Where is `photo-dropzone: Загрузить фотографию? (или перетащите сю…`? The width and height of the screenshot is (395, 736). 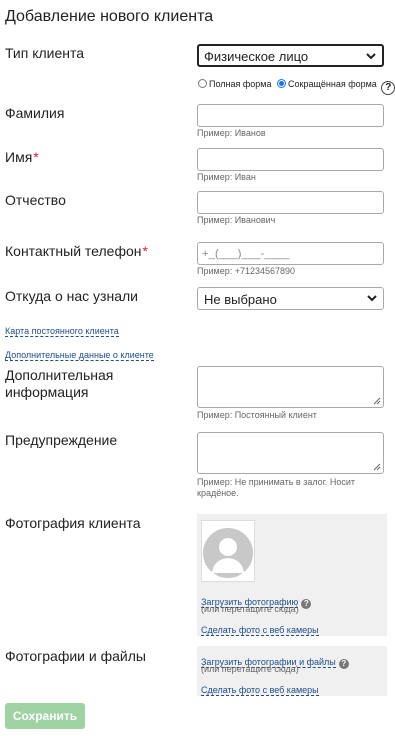 photo-dropzone: Загрузить фотографию? (или перетащите сю… is located at coordinates (292, 575).